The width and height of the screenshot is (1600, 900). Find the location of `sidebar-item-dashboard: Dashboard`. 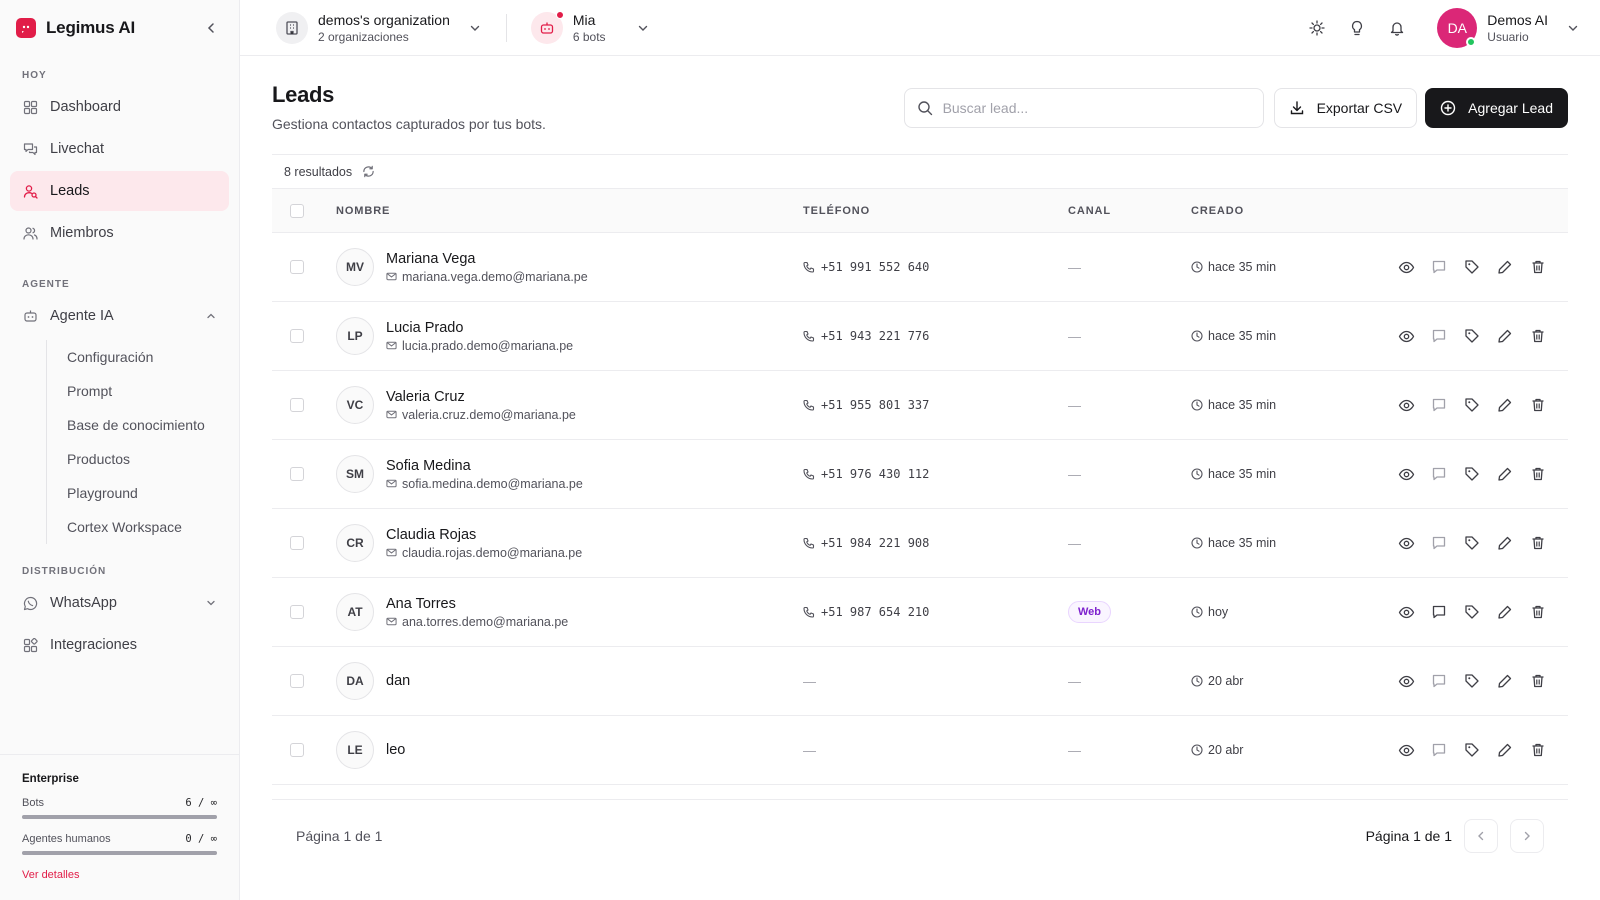

sidebar-item-dashboard: Dashboard is located at coordinates (119, 107).